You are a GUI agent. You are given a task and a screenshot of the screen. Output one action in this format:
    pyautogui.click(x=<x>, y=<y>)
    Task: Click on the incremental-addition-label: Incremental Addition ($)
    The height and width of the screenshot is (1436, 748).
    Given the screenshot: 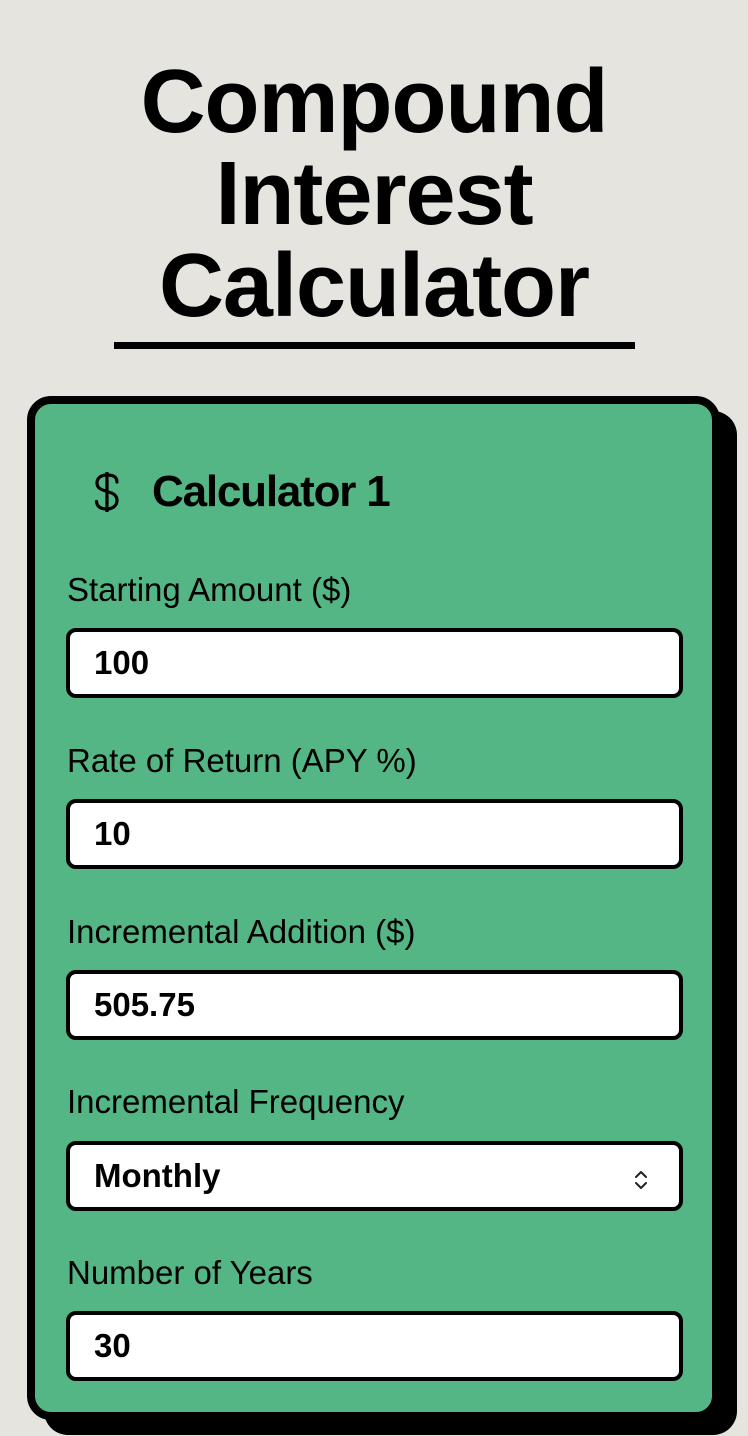 What is the action you would take?
    pyautogui.click(x=241, y=931)
    